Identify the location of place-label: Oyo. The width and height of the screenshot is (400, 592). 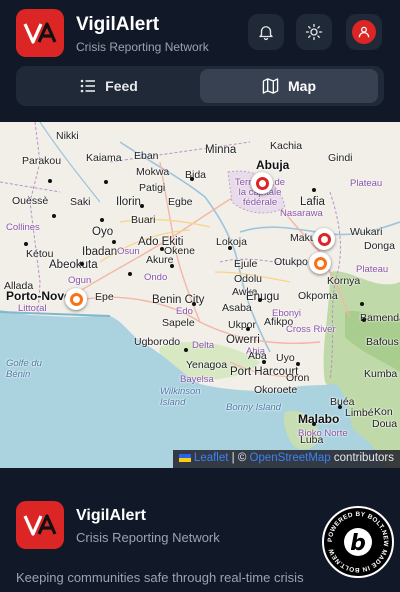
(103, 232).